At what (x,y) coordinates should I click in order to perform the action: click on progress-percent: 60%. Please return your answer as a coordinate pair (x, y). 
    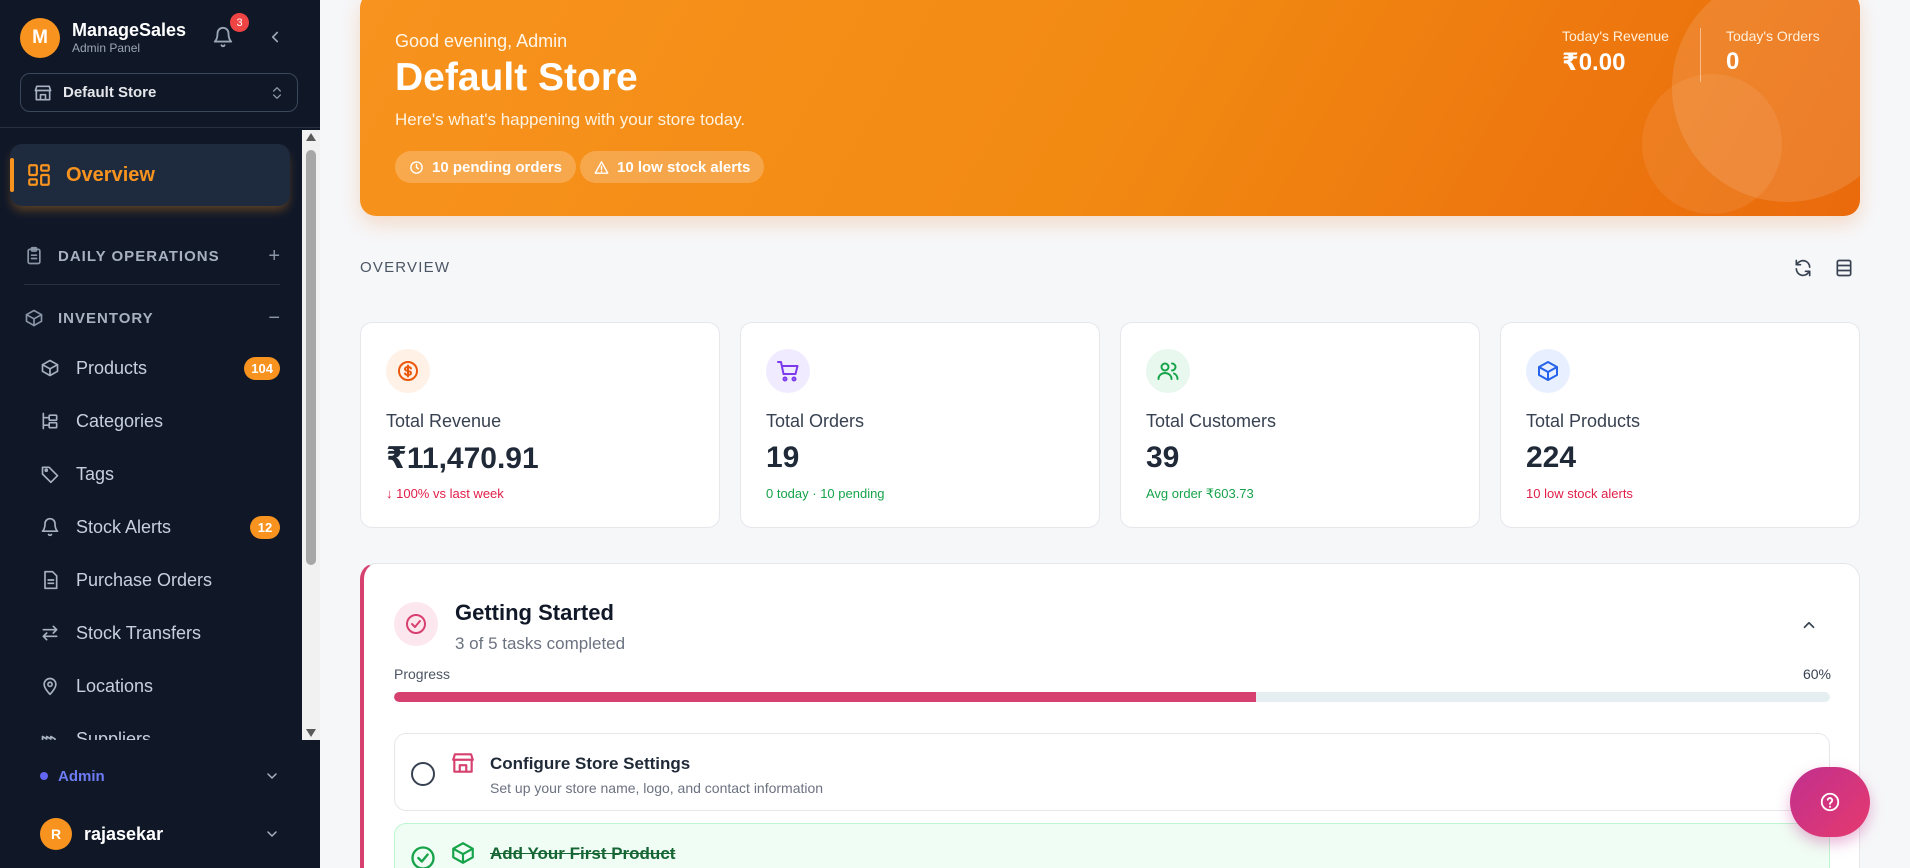
    Looking at the image, I should click on (1816, 674).